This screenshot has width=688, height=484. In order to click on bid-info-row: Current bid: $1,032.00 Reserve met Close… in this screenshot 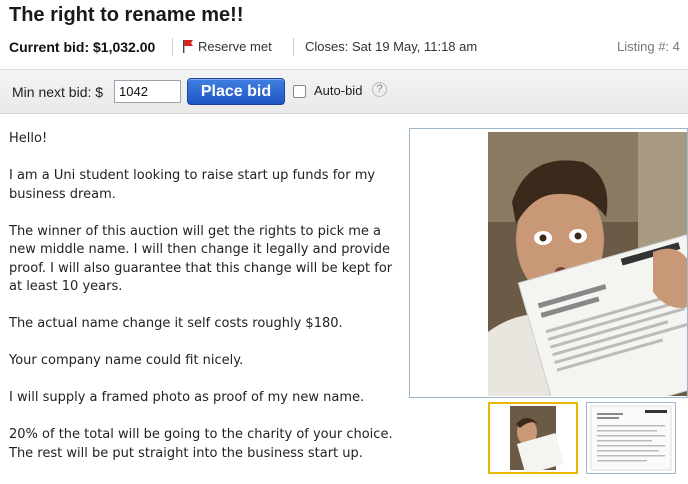, I will do `click(344, 48)`.